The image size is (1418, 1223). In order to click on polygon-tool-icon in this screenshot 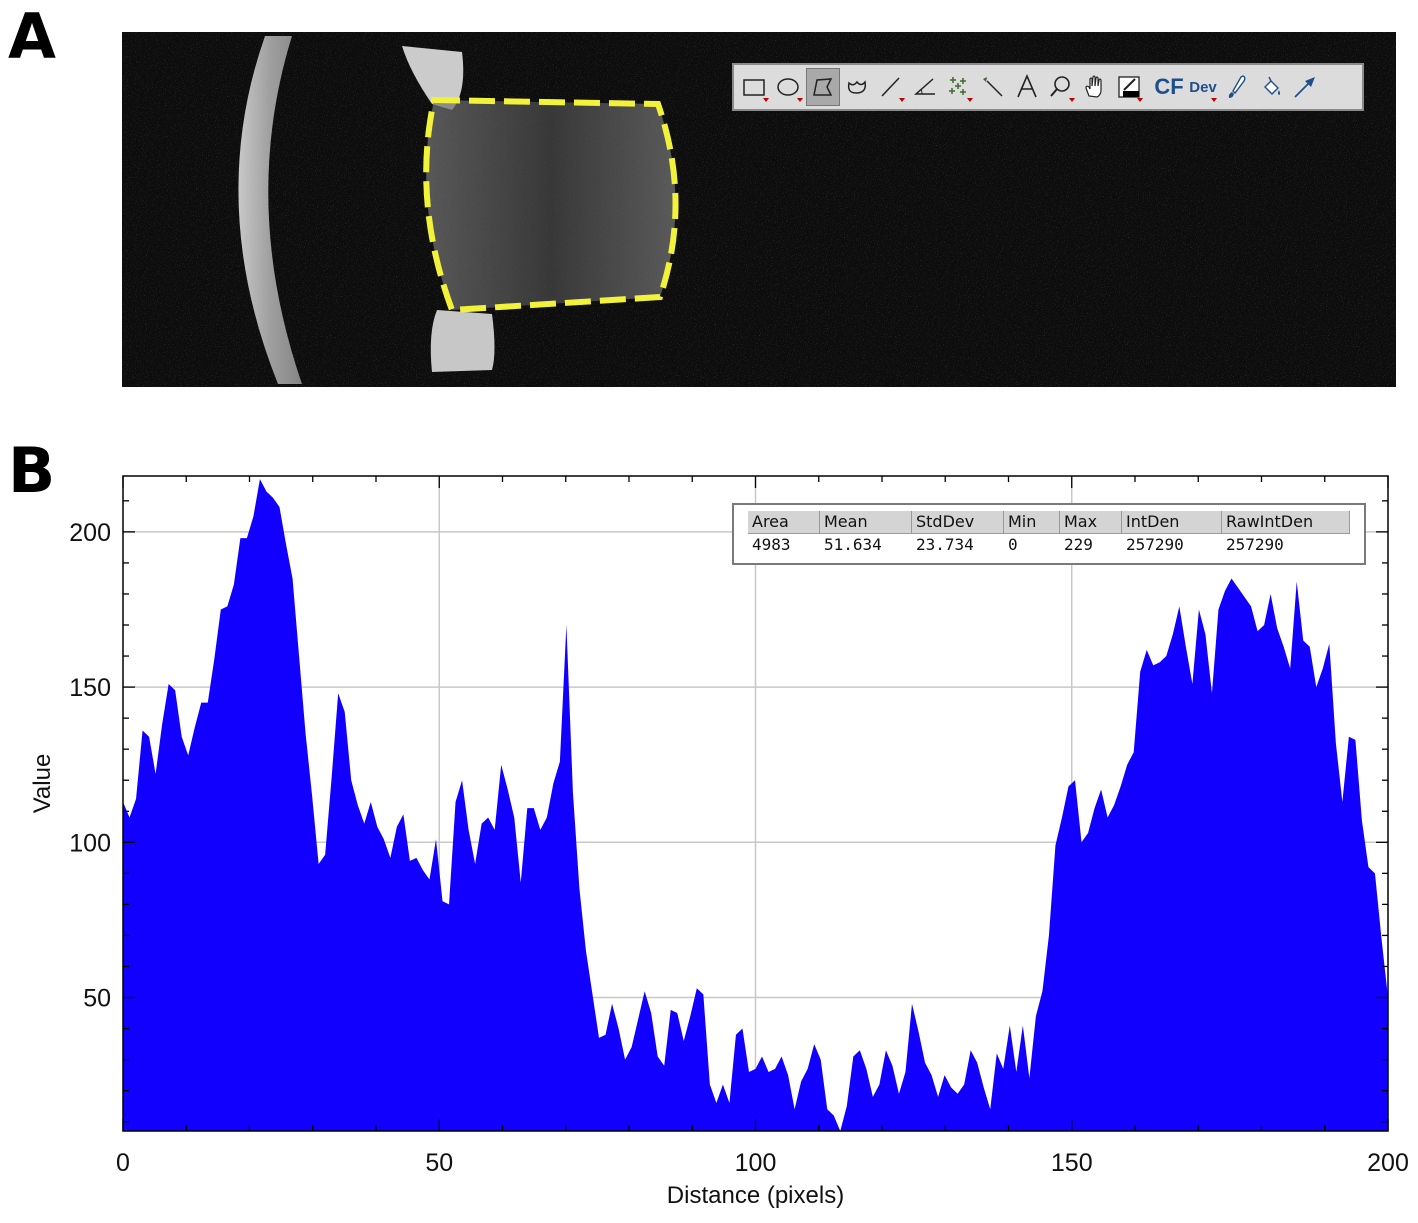, I will do `click(823, 87)`.